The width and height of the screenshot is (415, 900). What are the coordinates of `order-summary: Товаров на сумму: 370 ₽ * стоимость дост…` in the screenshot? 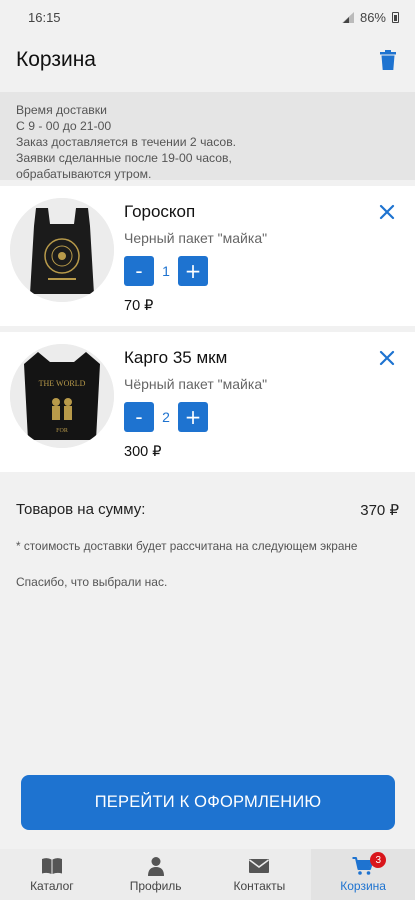 It's located at (207, 533).